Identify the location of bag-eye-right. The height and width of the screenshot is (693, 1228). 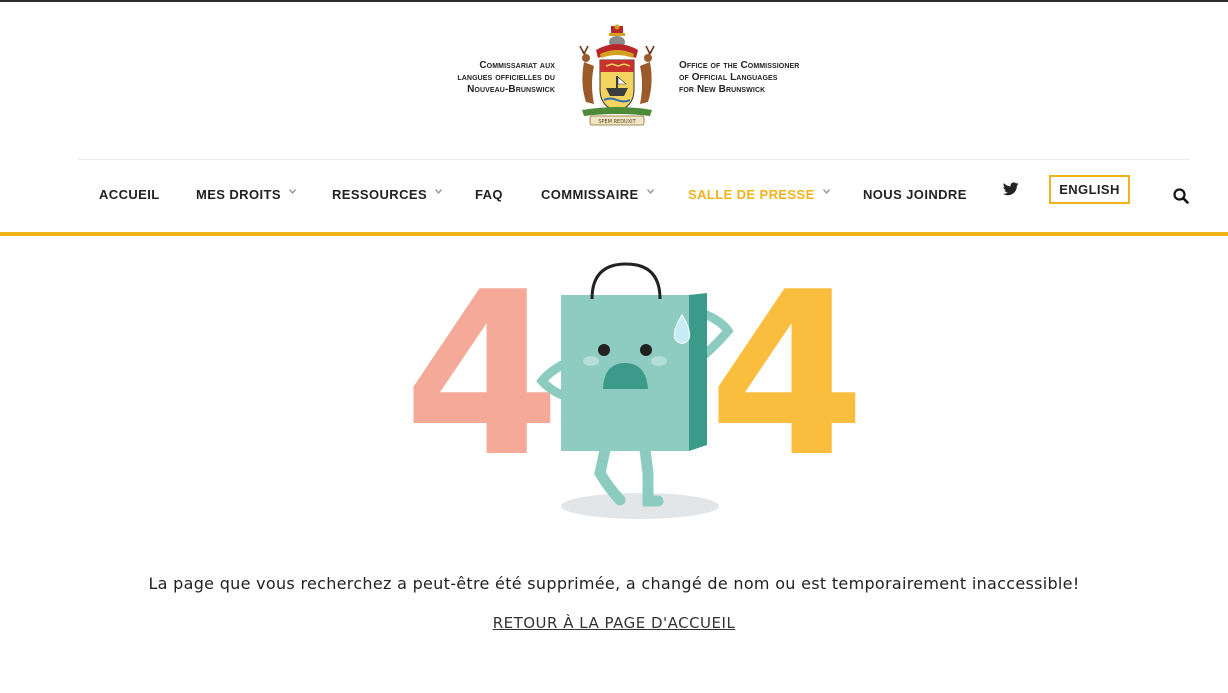
(646, 350).